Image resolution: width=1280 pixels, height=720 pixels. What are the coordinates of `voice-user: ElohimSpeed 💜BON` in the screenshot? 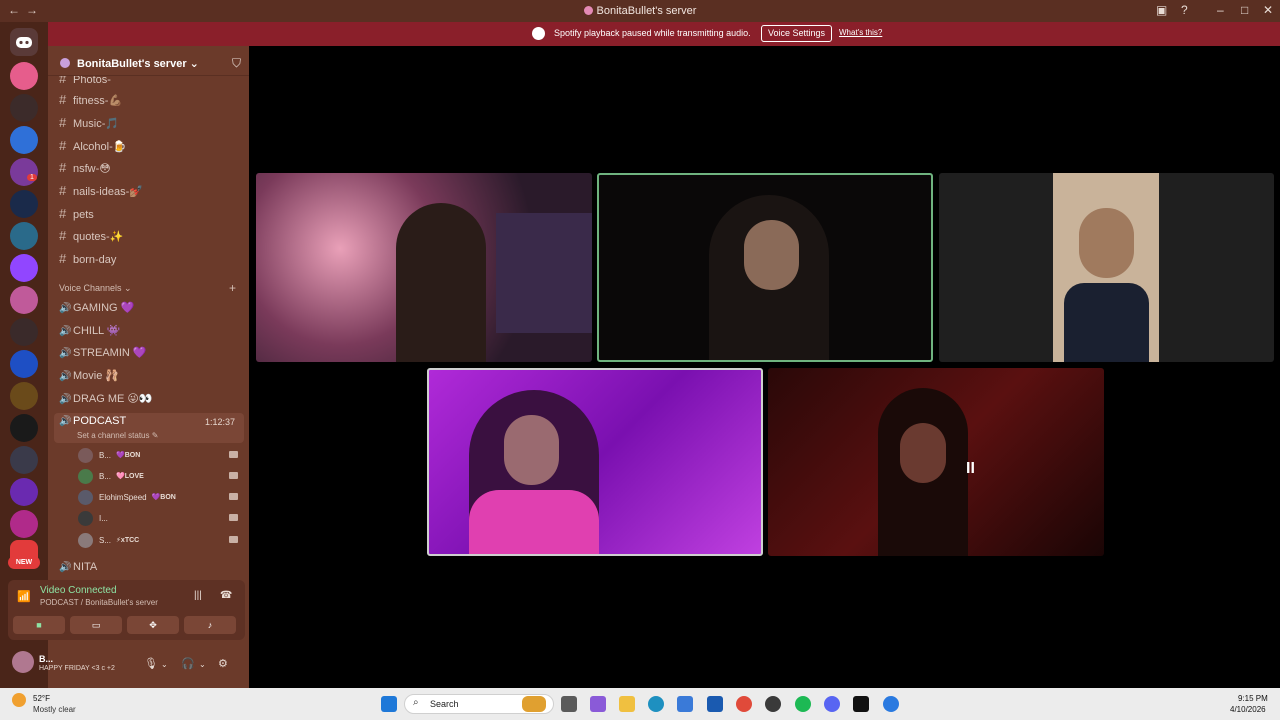 It's located at (127, 497).